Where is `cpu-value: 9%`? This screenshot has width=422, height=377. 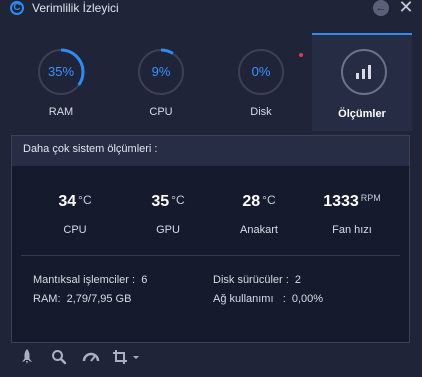
cpu-value: 9% is located at coordinates (161, 71).